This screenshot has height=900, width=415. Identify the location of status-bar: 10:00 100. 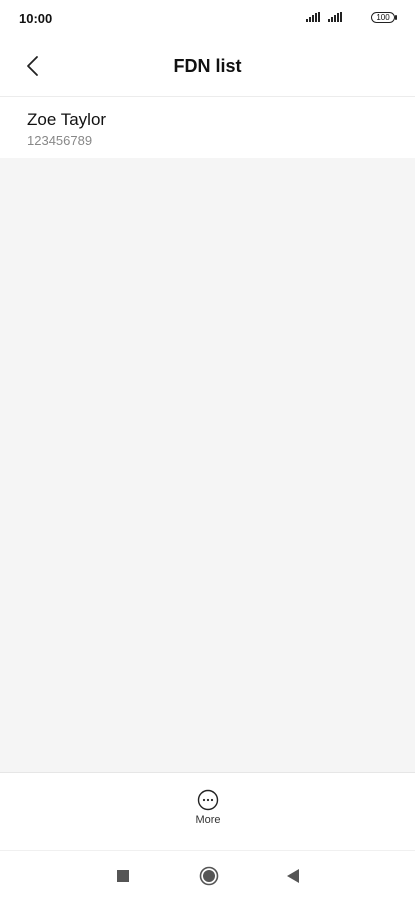
(207, 19).